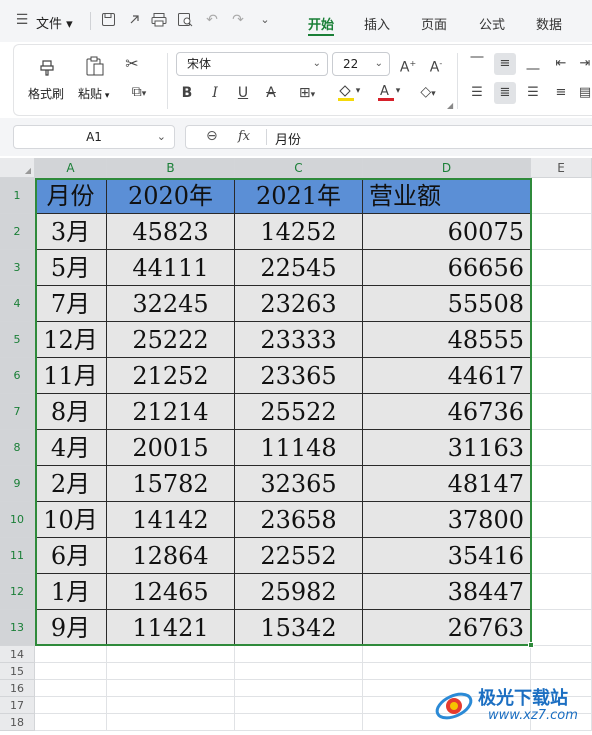 The height and width of the screenshot is (735, 592). I want to click on data-cell: 9月, so click(71, 628).